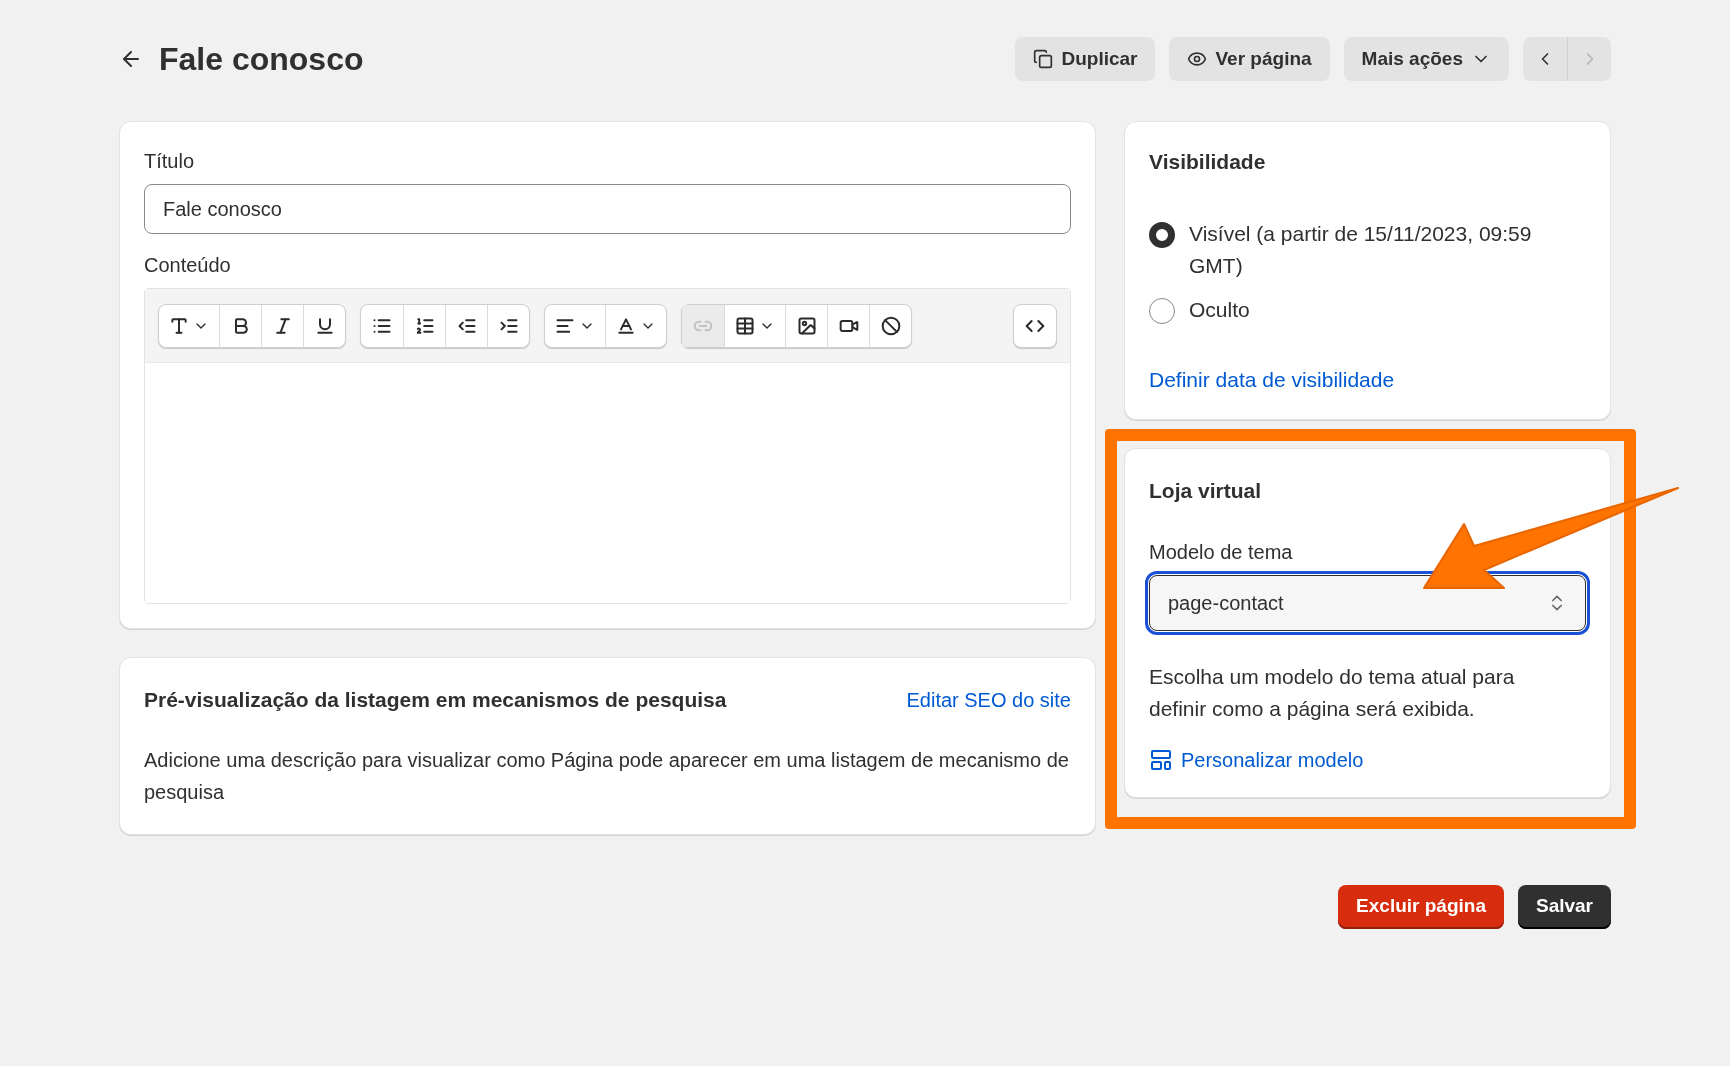 The width and height of the screenshot is (1730, 1066). What do you see at coordinates (607, 776) in the screenshot?
I see `seo-description: Adicione uma descrição para visualizar como Página pode aparecer em uma listagem de mecanismo de pesquisa` at bounding box center [607, 776].